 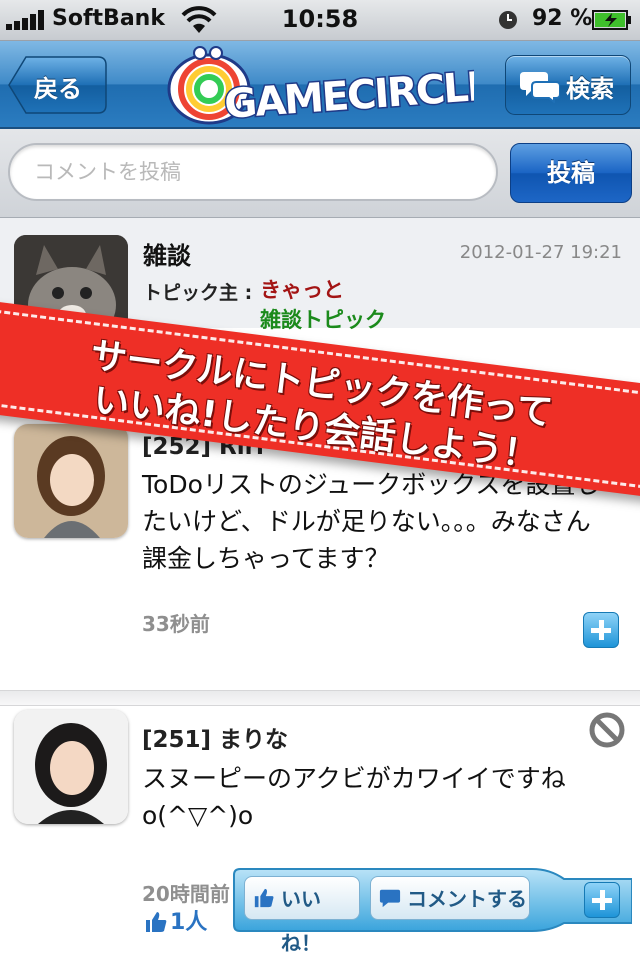 What do you see at coordinates (167, 256) in the screenshot?
I see `topic-title: 雑談` at bounding box center [167, 256].